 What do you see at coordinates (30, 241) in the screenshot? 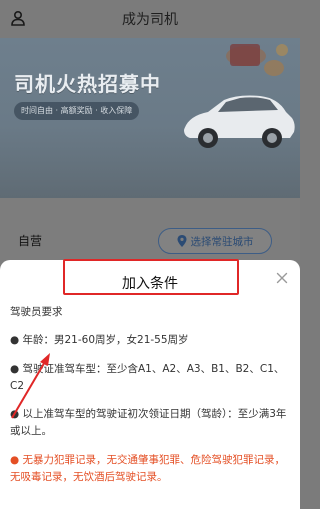
I see `service-type-label: 自营` at bounding box center [30, 241].